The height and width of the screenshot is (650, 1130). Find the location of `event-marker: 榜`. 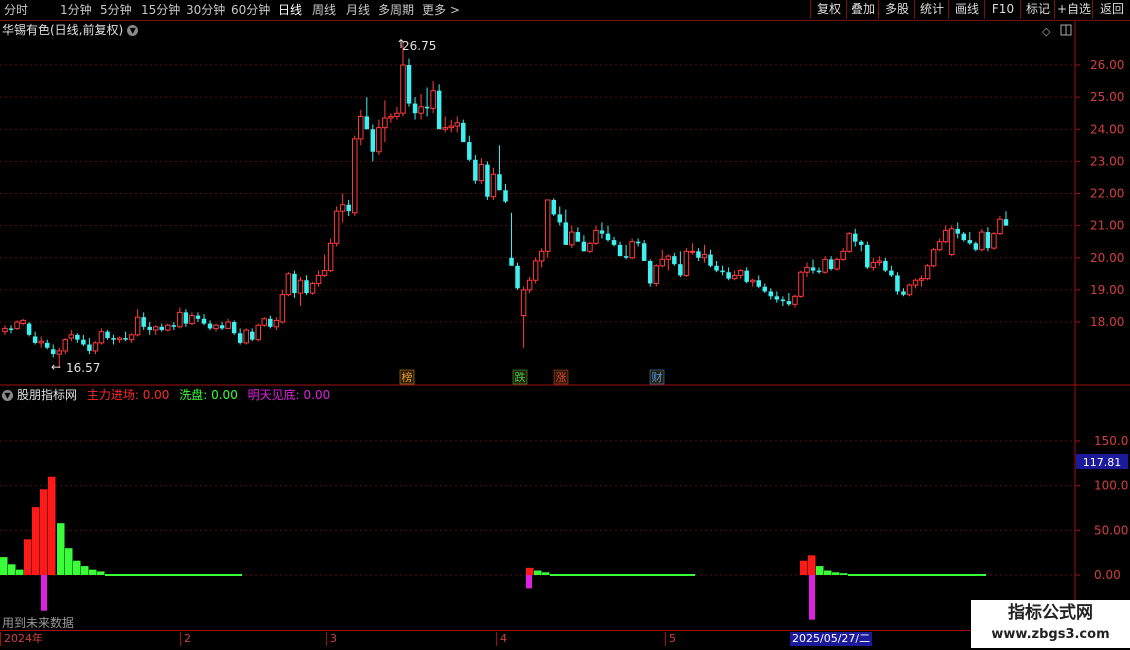

event-marker: 榜 is located at coordinates (407, 377).